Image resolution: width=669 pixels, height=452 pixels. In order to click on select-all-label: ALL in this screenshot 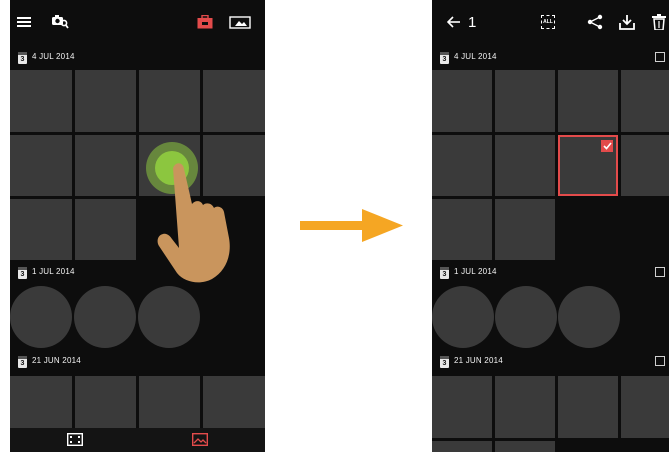, I will do `click(548, 22)`.